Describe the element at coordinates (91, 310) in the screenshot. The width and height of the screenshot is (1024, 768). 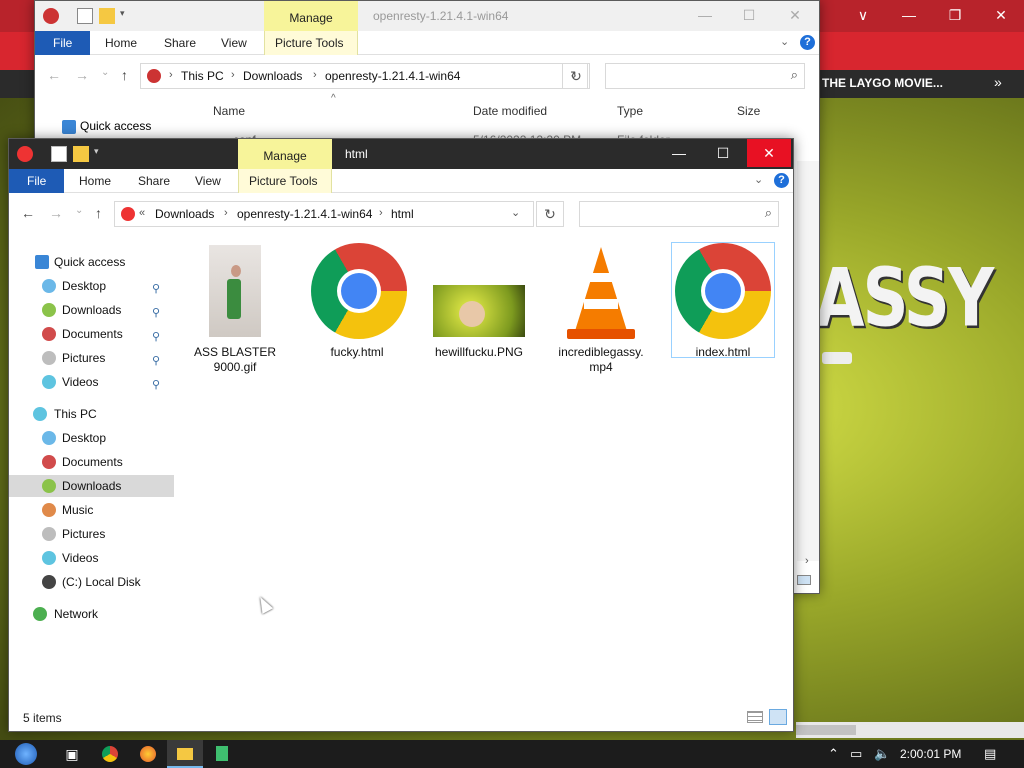
I see `nav-downloads: Downloads ⚲` at that location.